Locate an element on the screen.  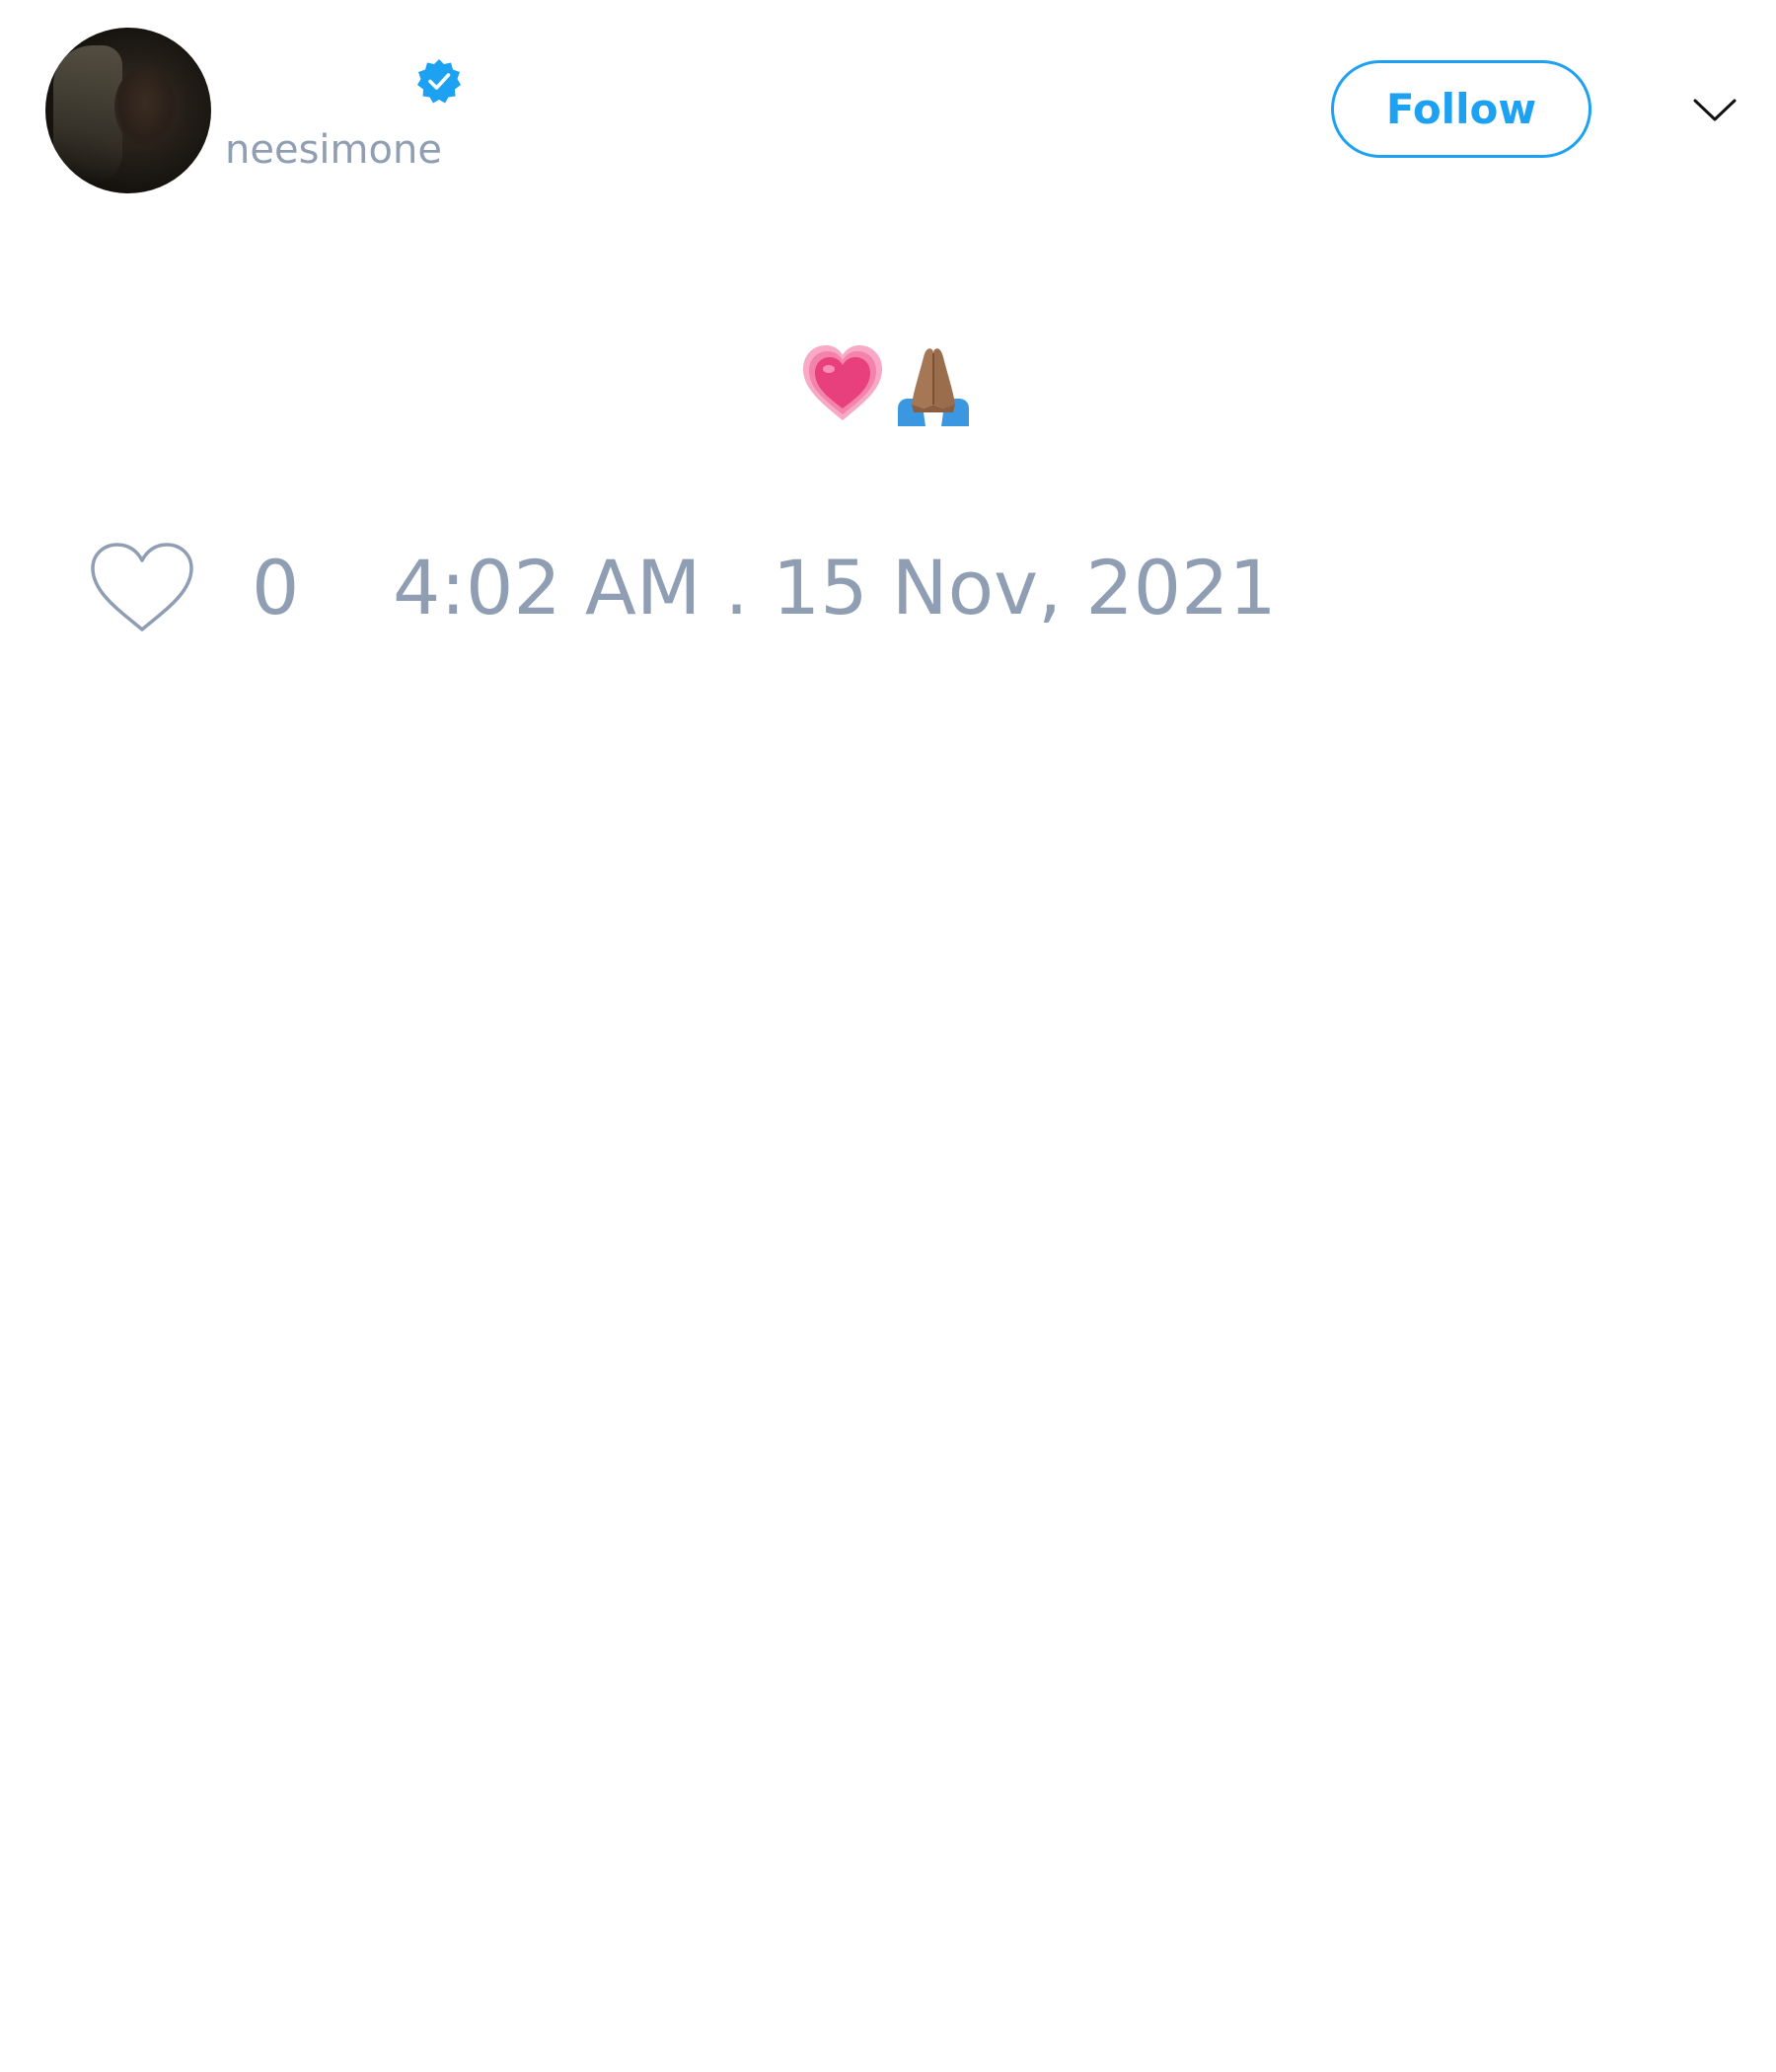
tweet-timestamp: 4:02 AM . 15 Nov, 2021 is located at coordinates (835, 588).